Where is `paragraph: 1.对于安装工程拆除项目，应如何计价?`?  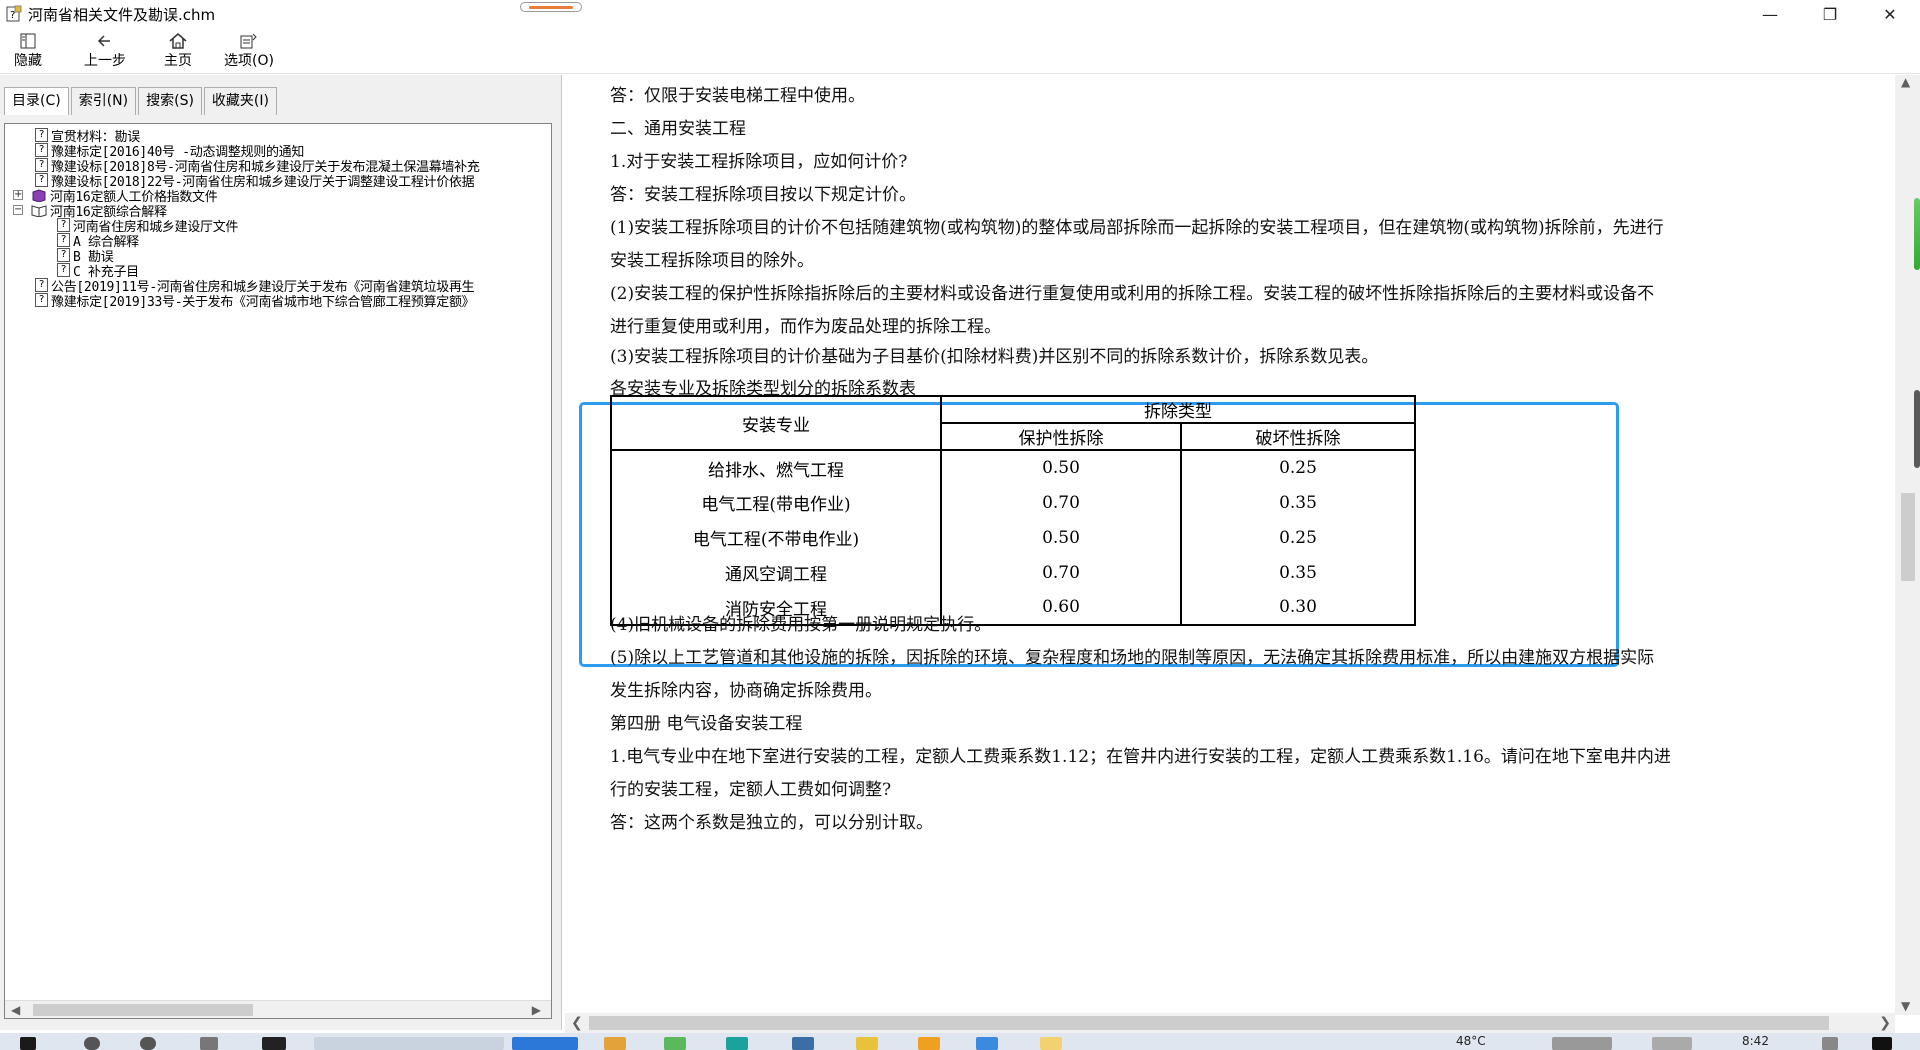 paragraph: 1.对于安装工程拆除项目，应如何计价? is located at coordinates (759, 162).